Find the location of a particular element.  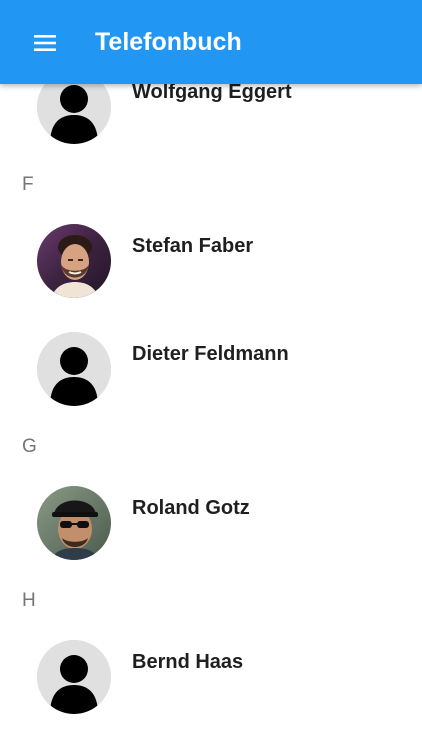

section-header-f: F is located at coordinates (28, 184).